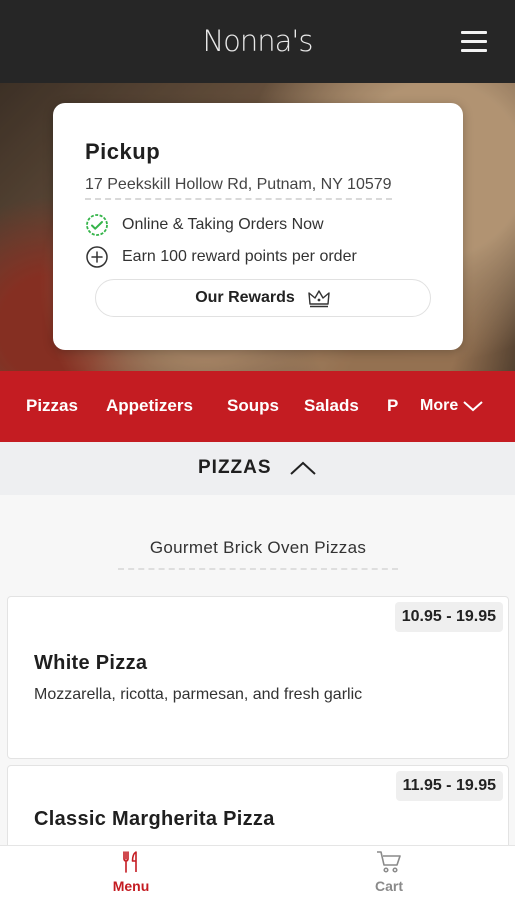  What do you see at coordinates (389, 862) in the screenshot?
I see `cart-icon` at bounding box center [389, 862].